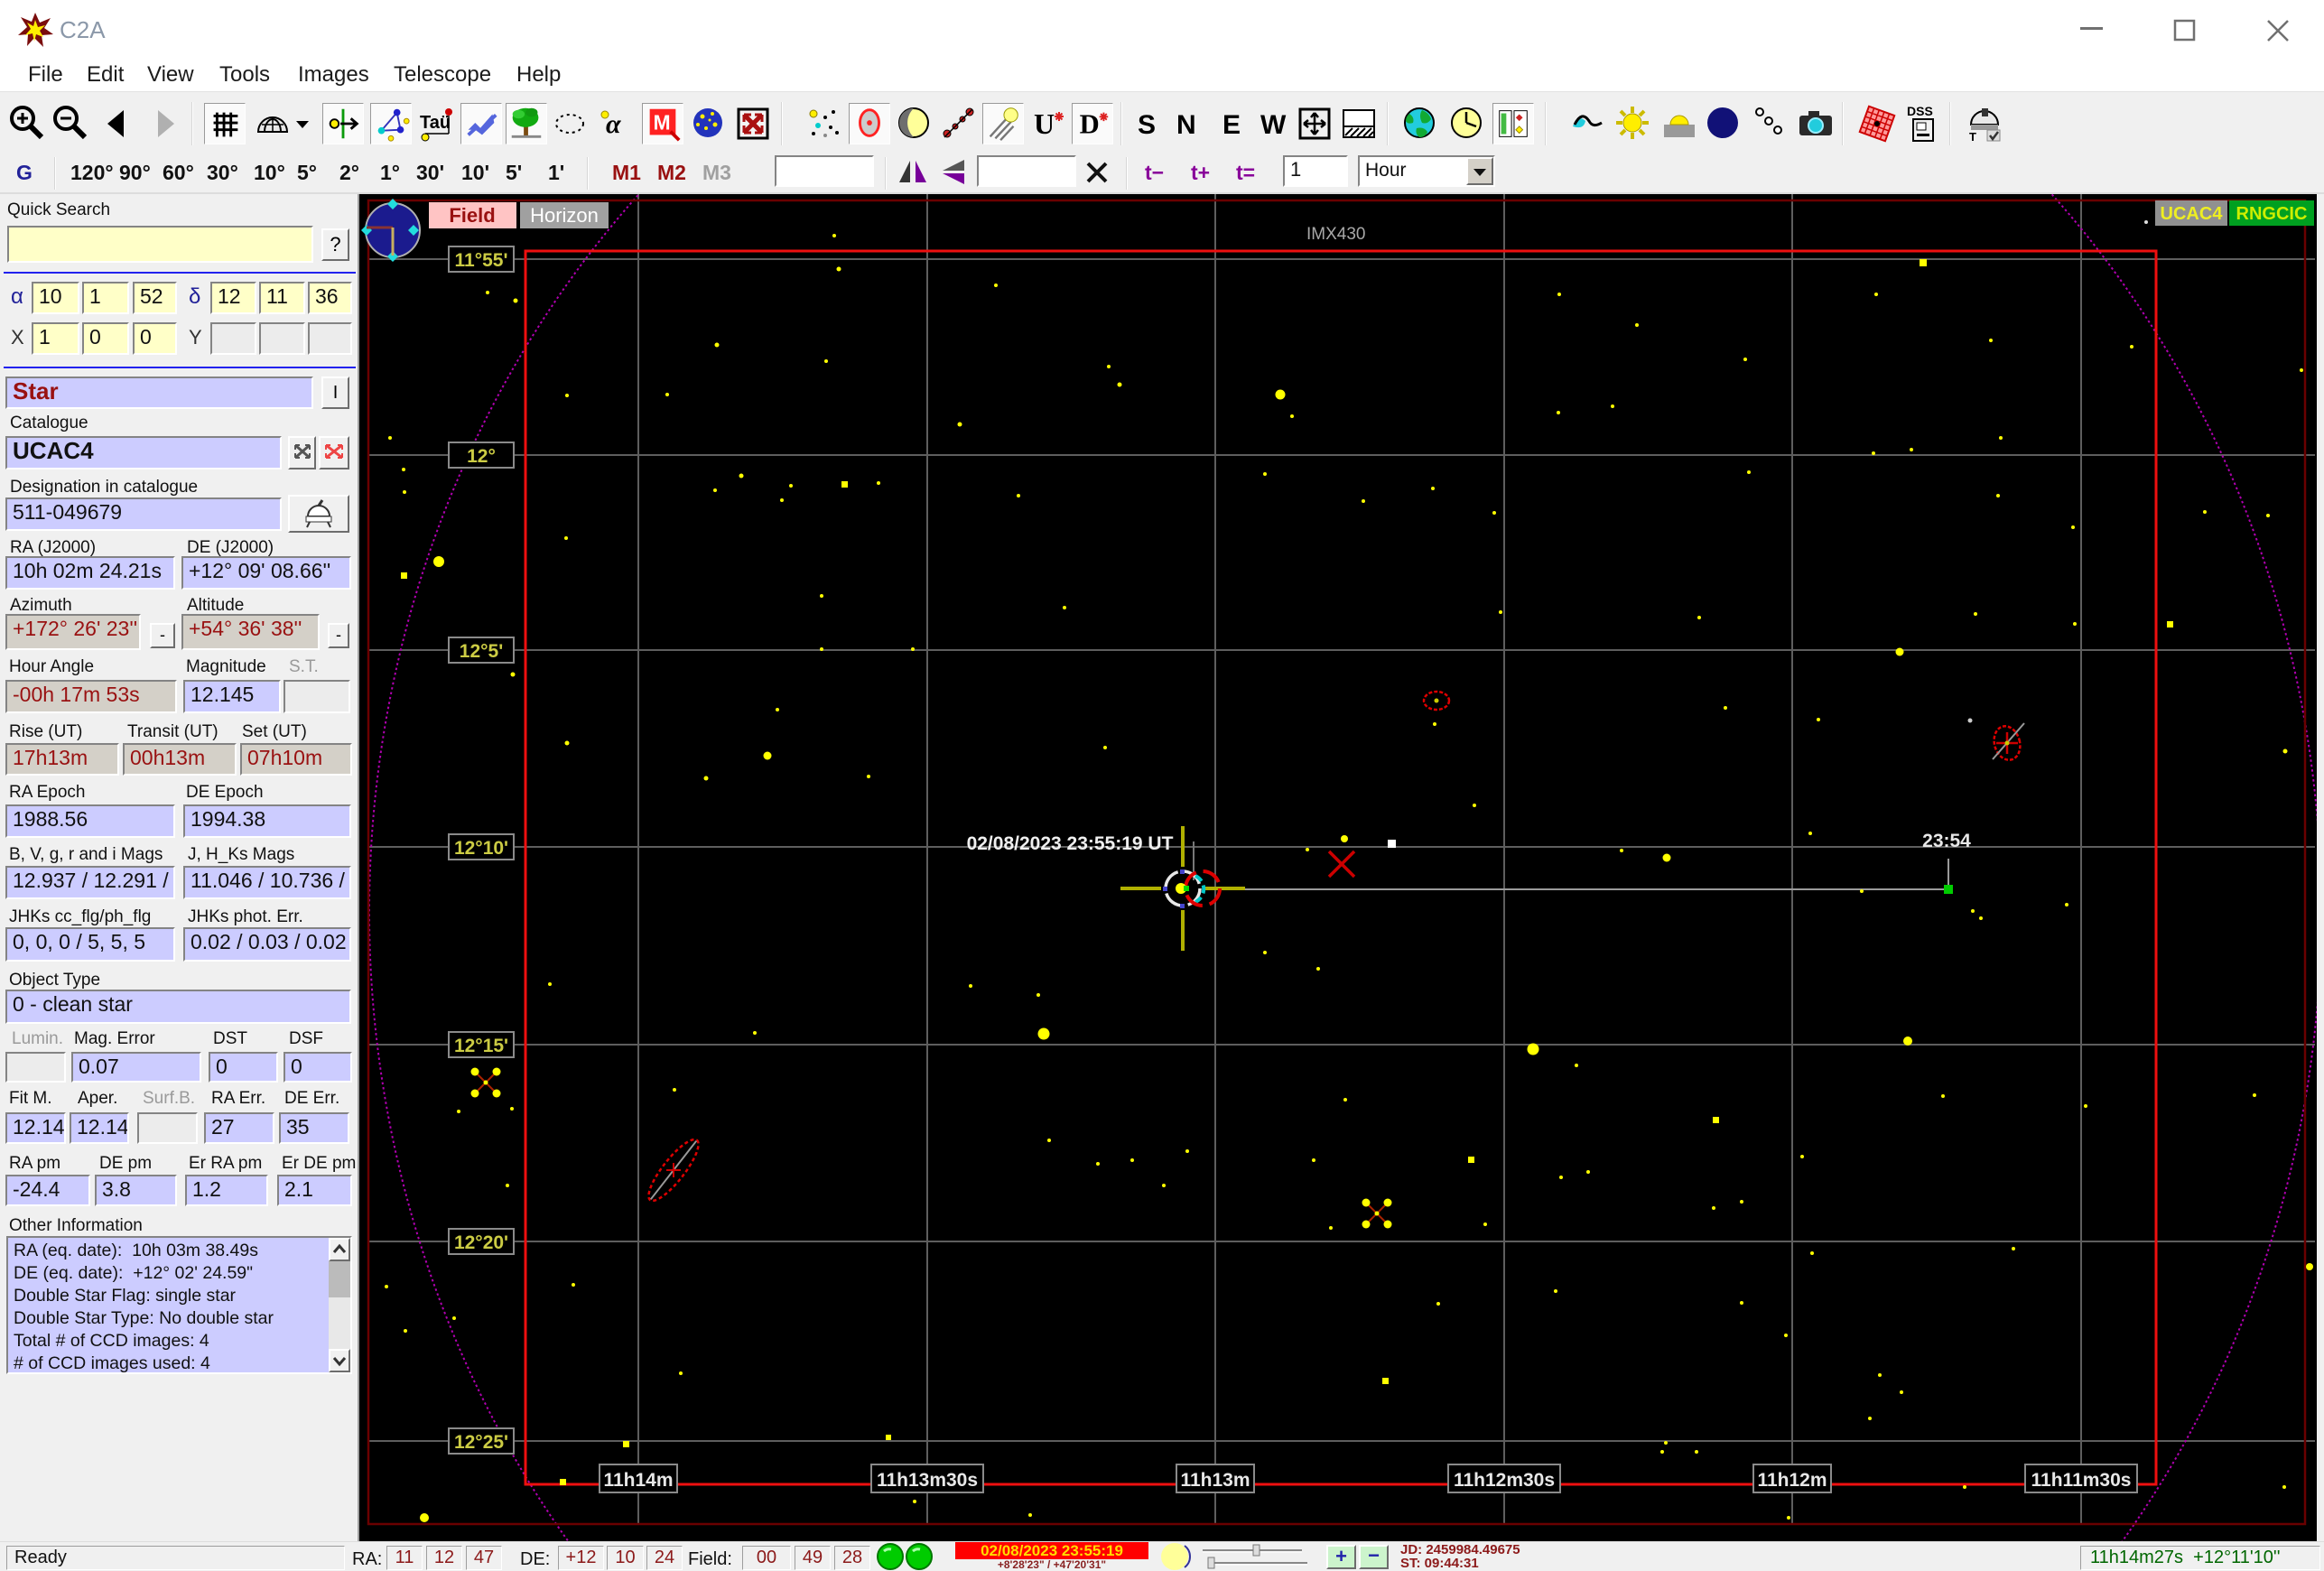  What do you see at coordinates (1504, 1480) in the screenshot?
I see `svg-text: 11h12m30s` at bounding box center [1504, 1480].